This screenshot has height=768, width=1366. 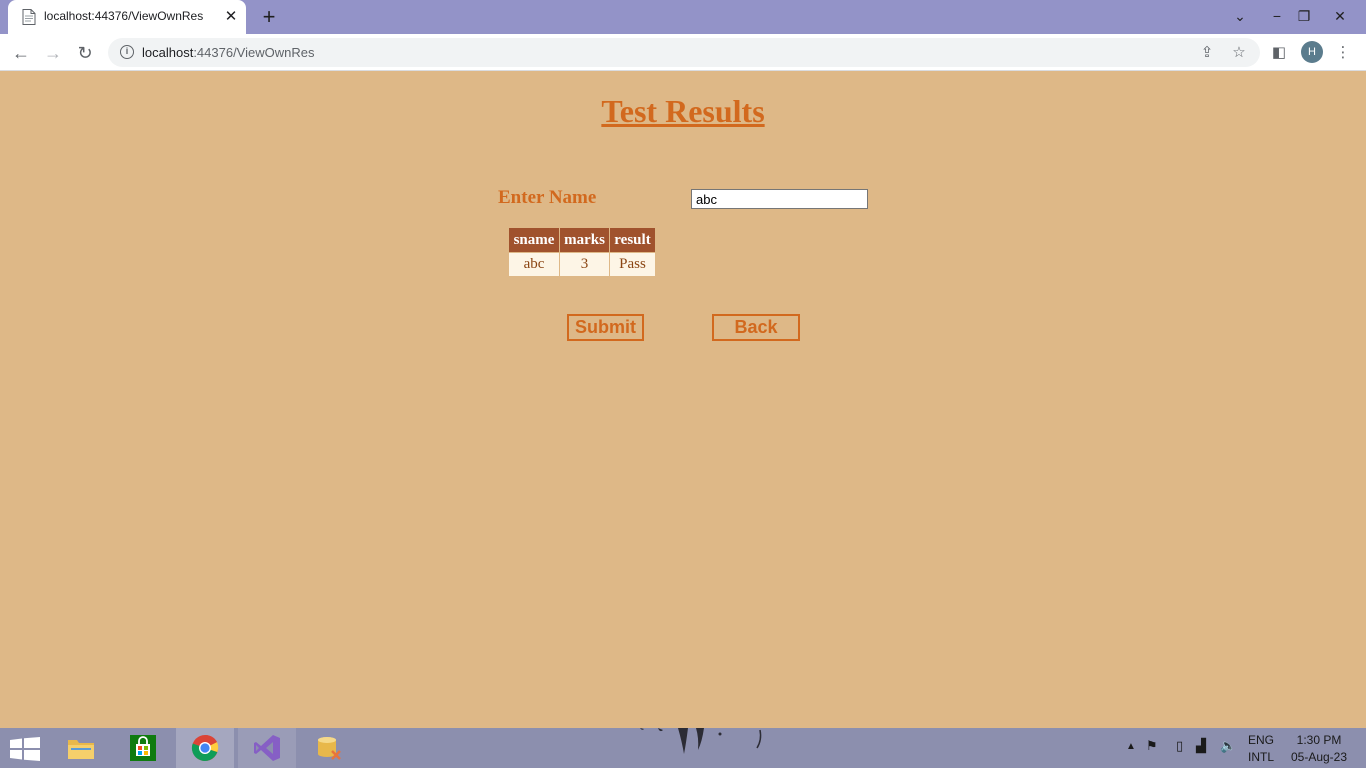 I want to click on cell-marks: 3, so click(x=584, y=264).